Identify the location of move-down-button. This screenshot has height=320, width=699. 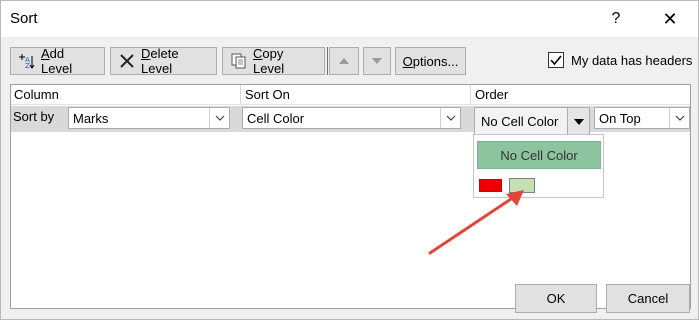
(377, 61).